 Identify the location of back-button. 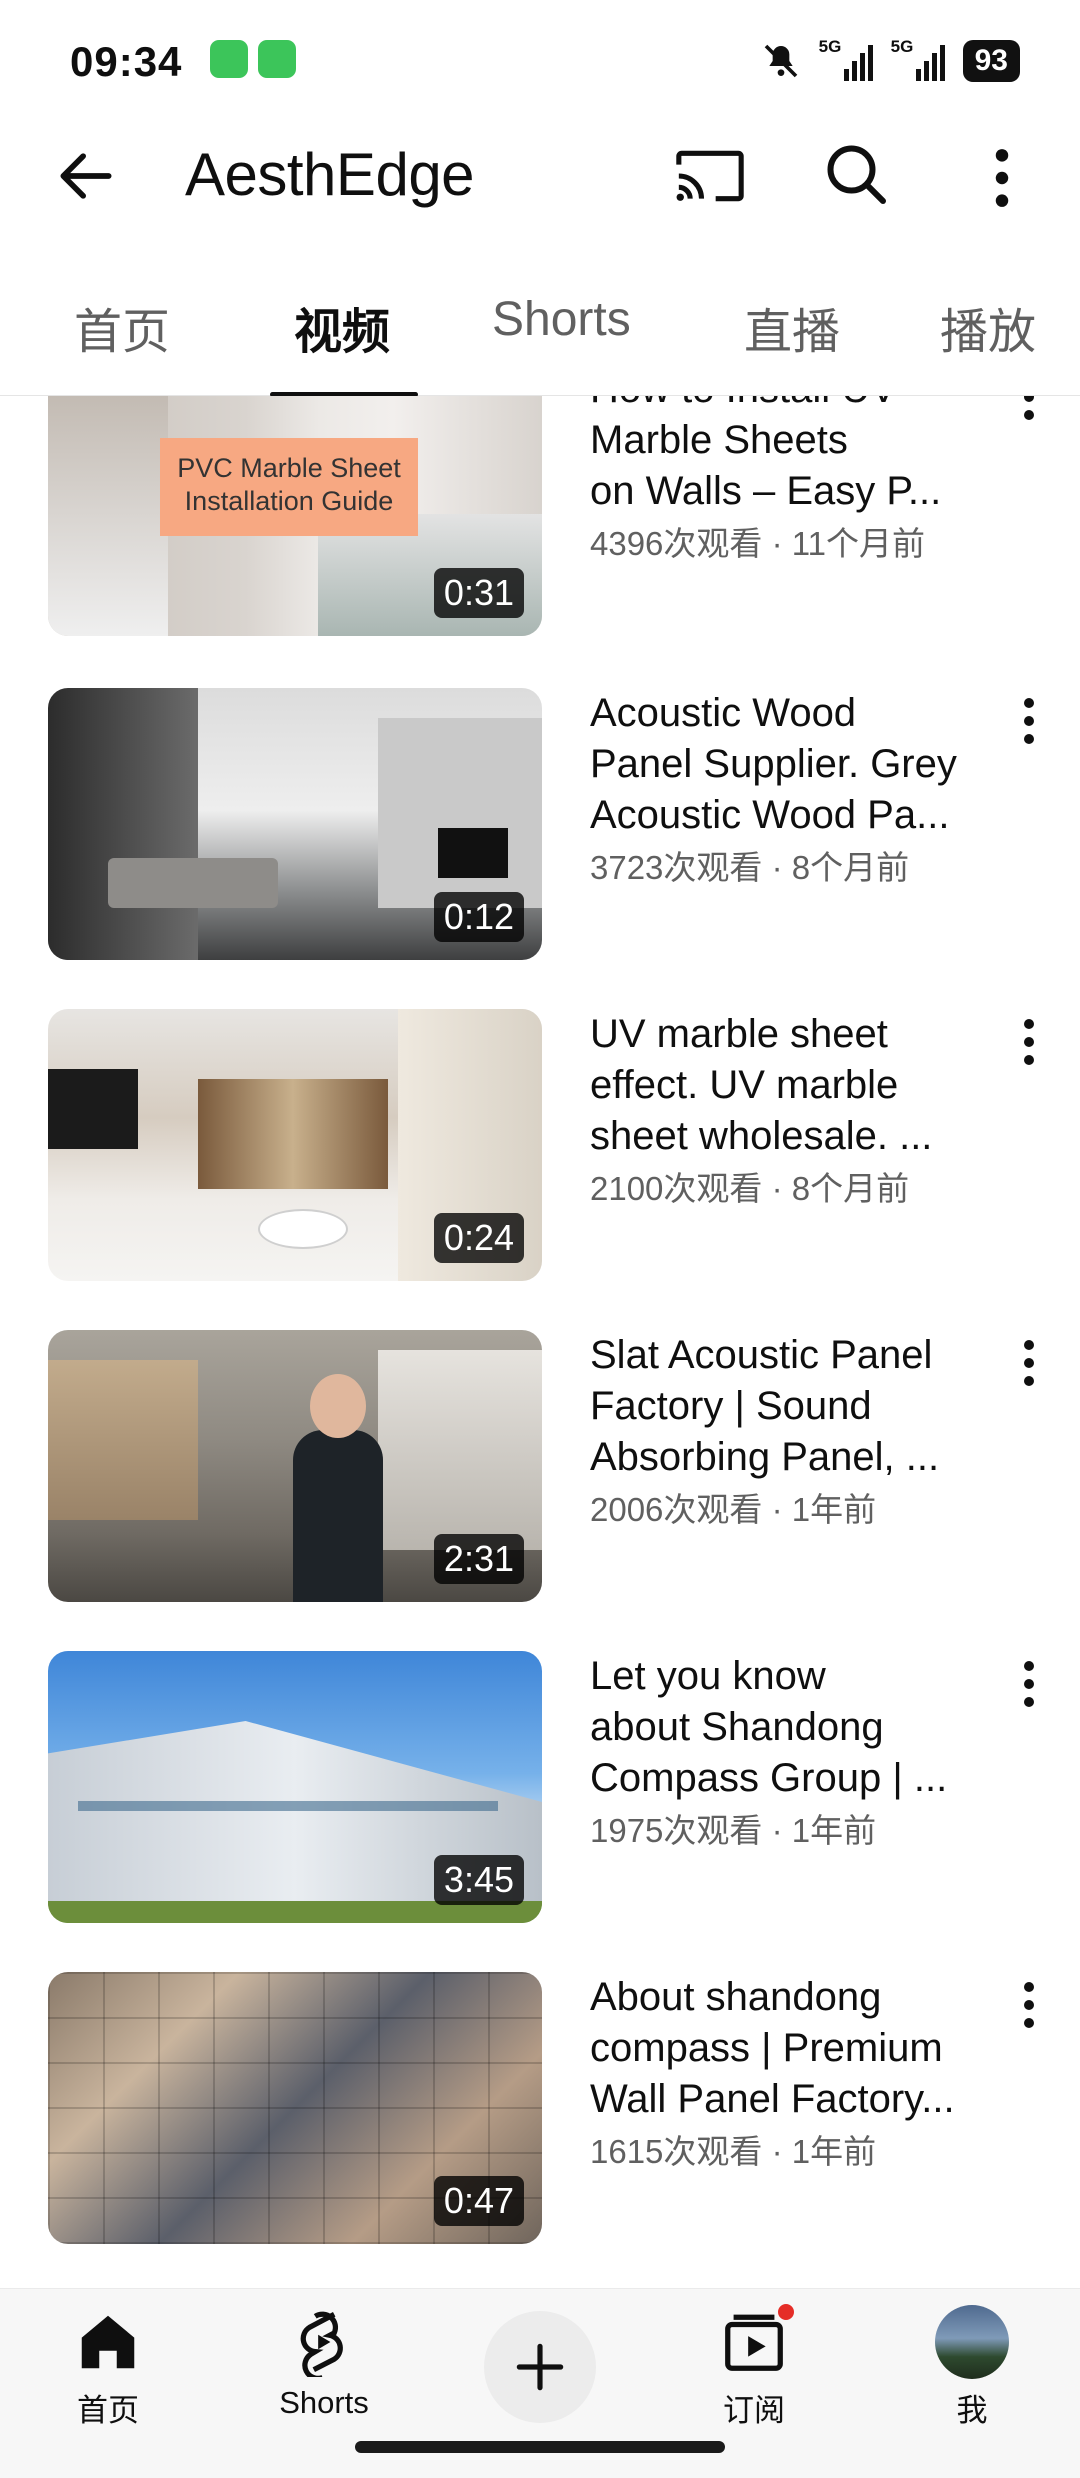
(86, 176).